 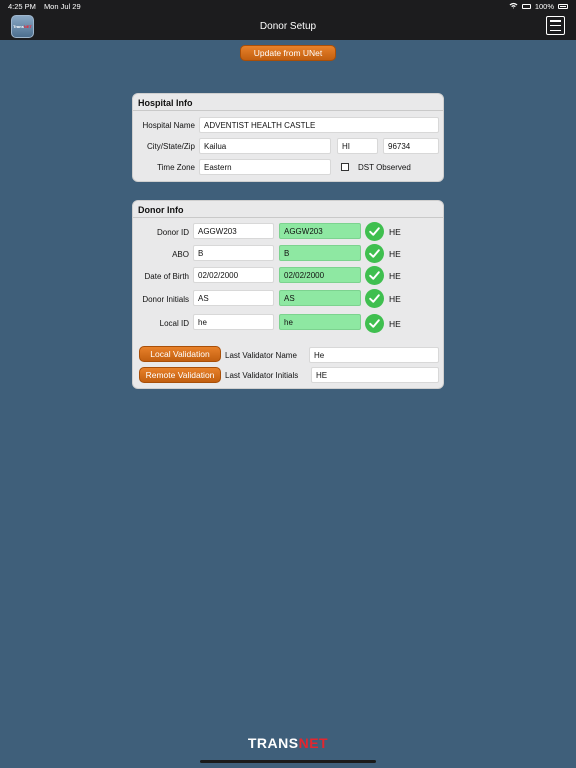 I want to click on abo-label: ABO, so click(x=180, y=254).